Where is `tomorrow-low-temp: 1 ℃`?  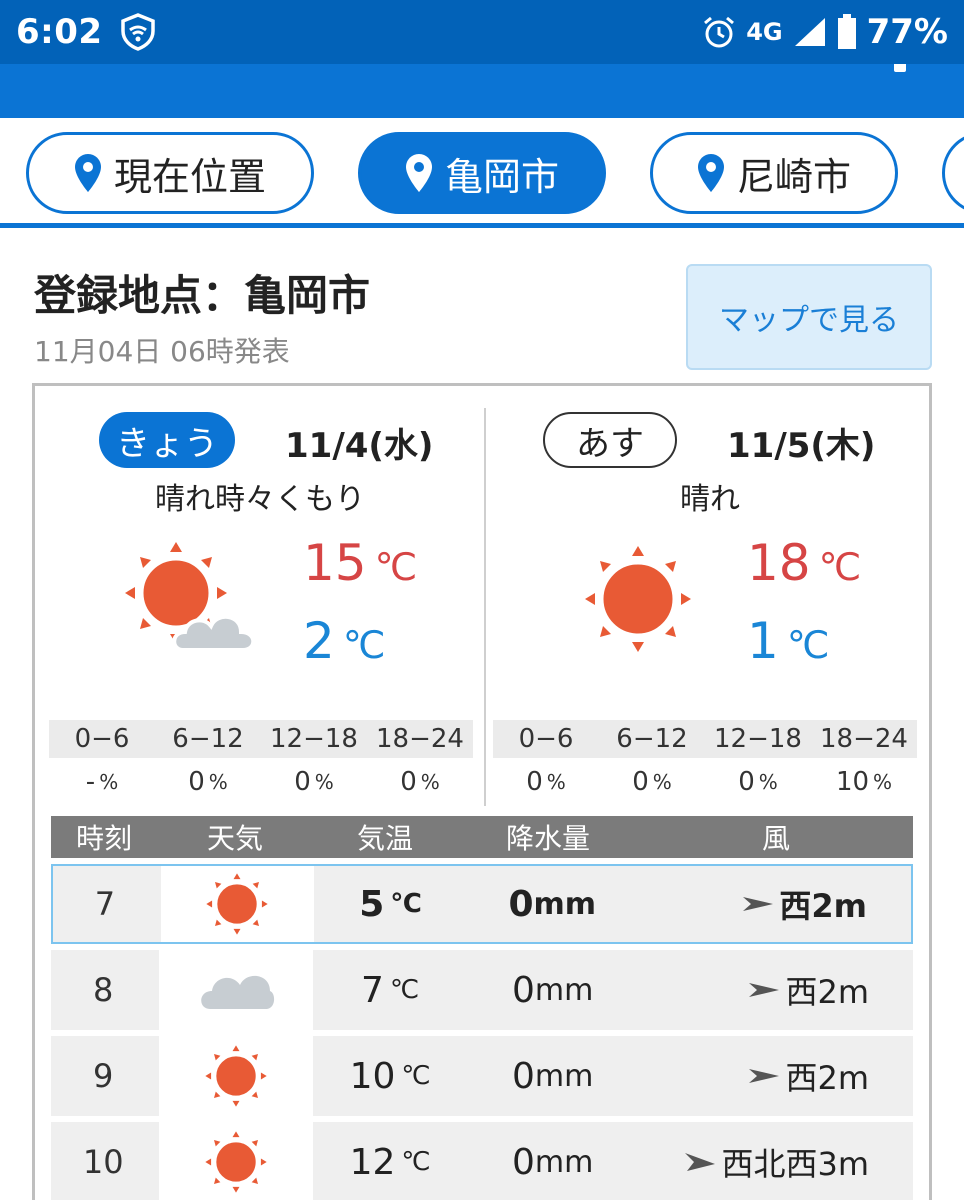
tomorrow-low-temp: 1 ℃ is located at coordinates (788, 641).